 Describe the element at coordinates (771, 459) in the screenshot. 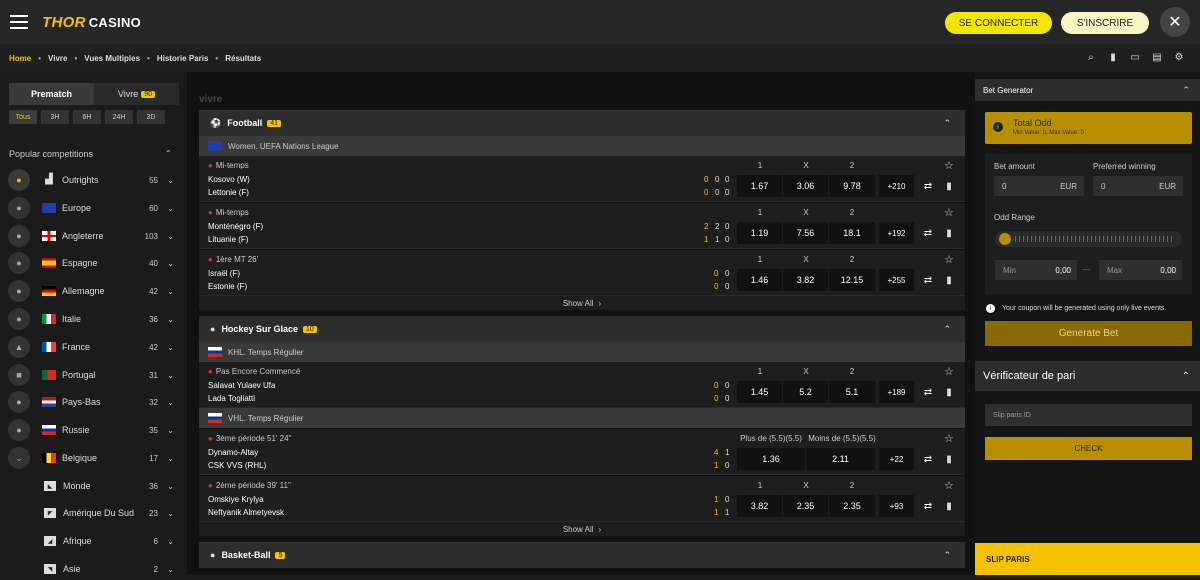

I see `odd-button: 1.36` at that location.